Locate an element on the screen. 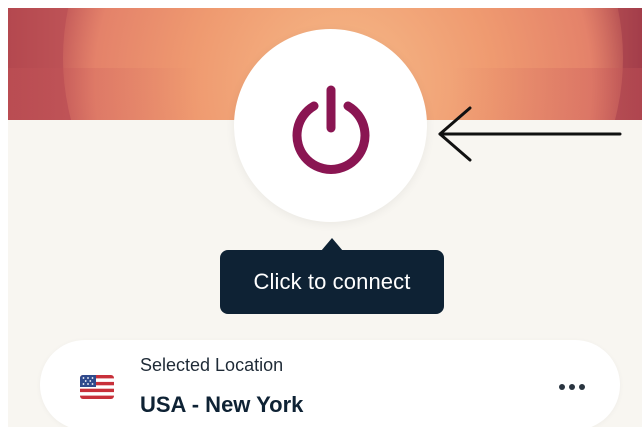  power-button is located at coordinates (330, 125).